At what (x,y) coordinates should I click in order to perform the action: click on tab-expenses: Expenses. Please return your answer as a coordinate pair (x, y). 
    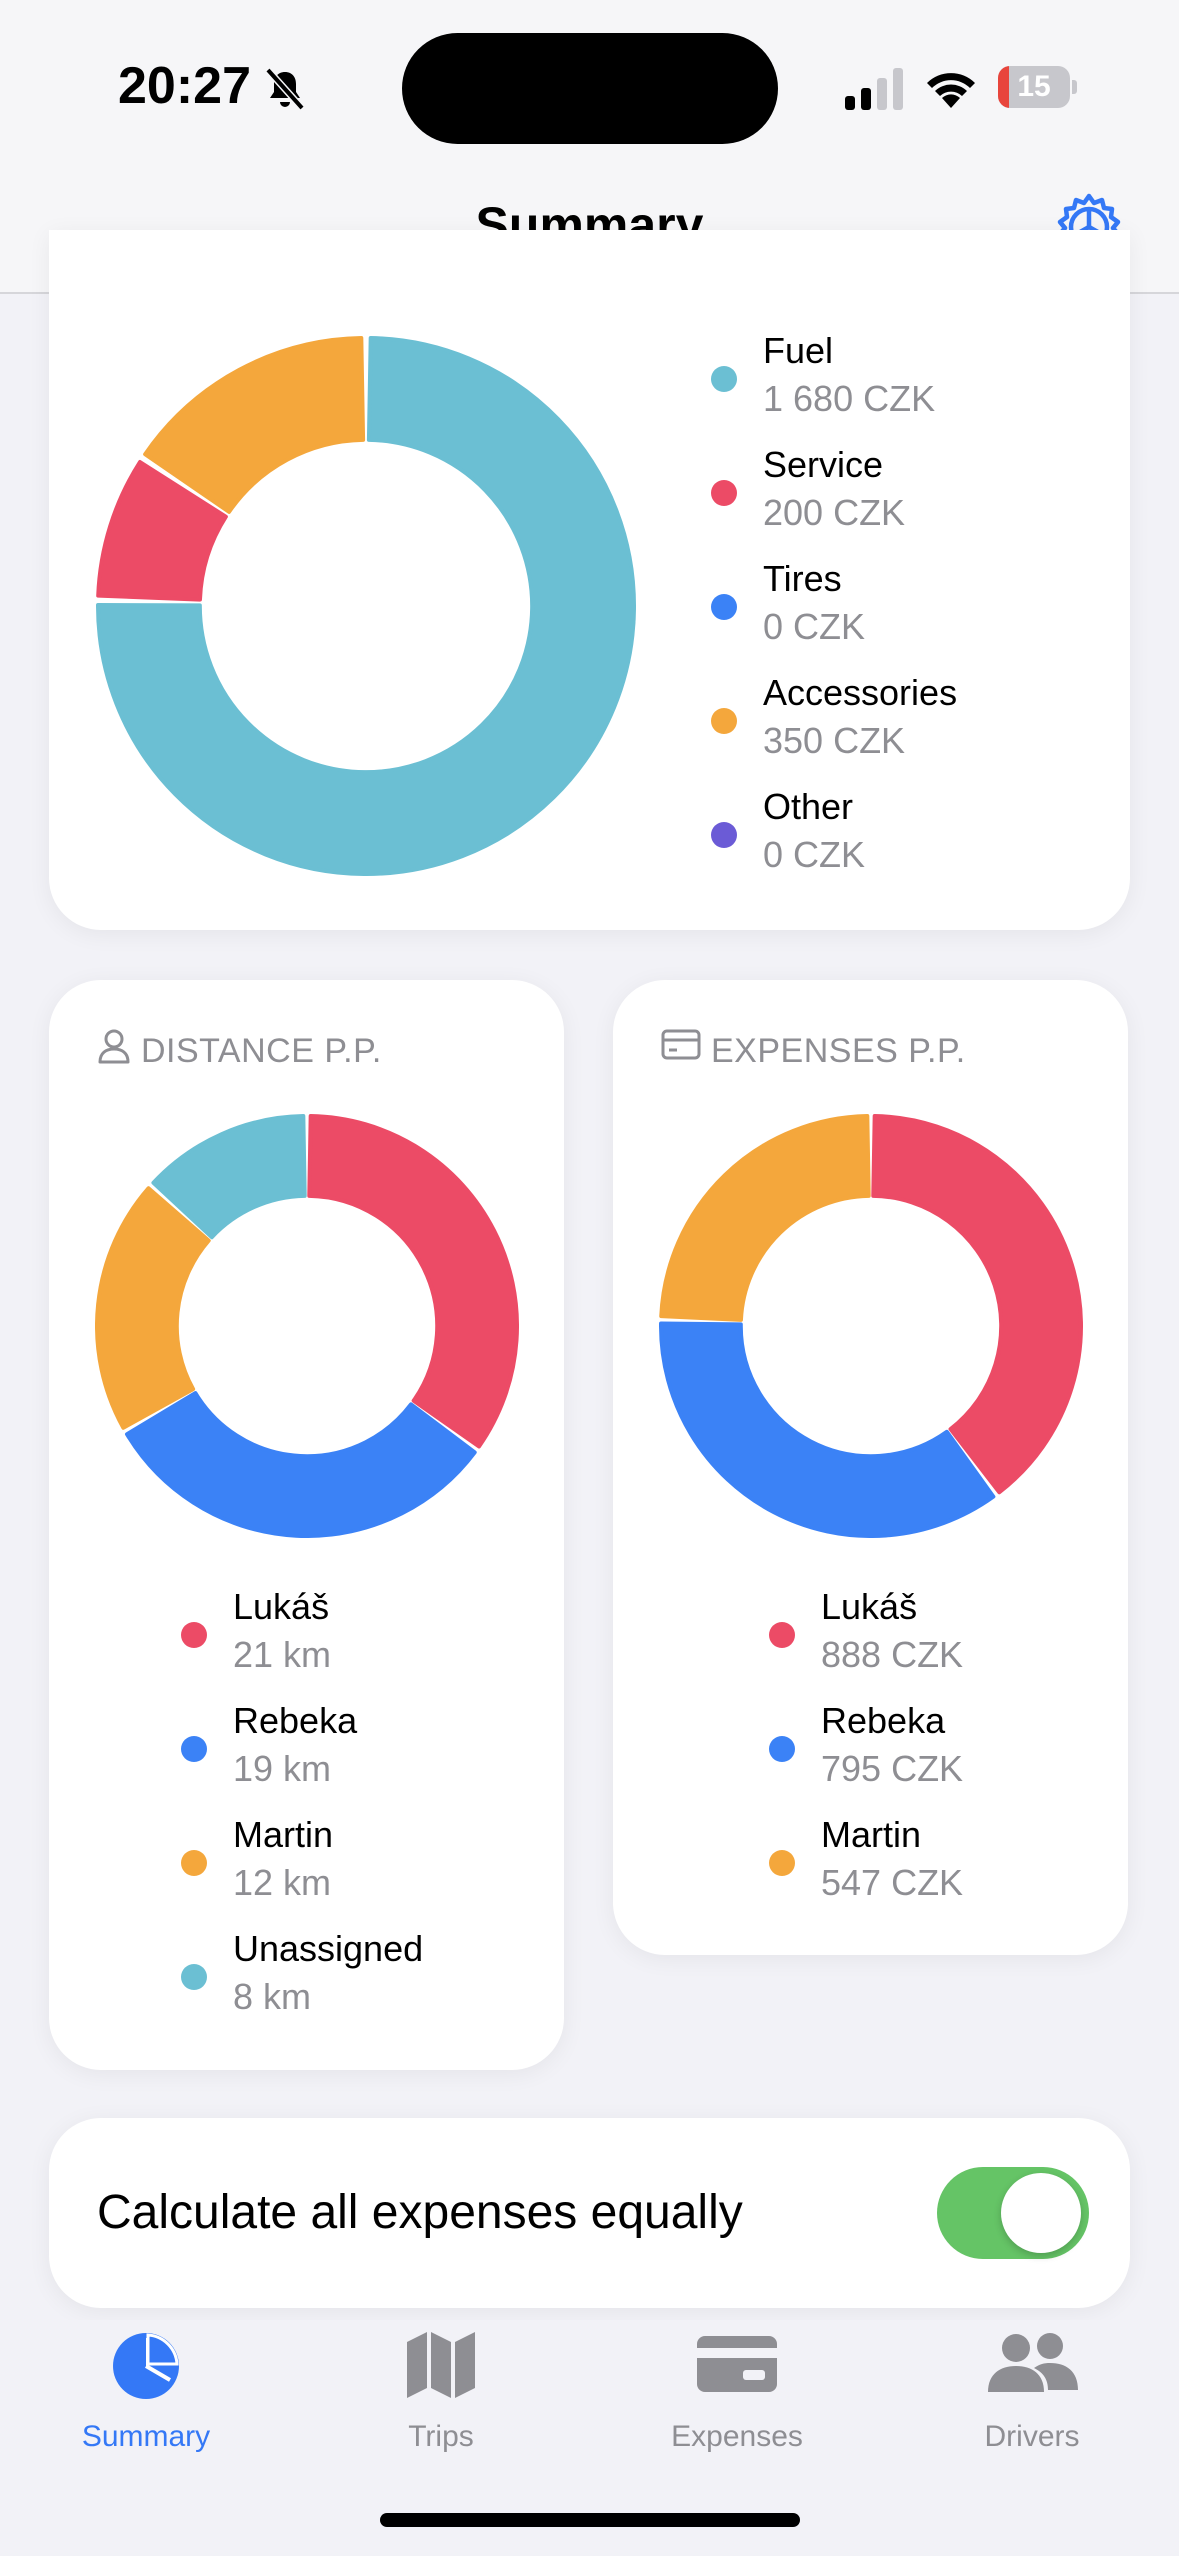
    Looking at the image, I should click on (737, 2405).